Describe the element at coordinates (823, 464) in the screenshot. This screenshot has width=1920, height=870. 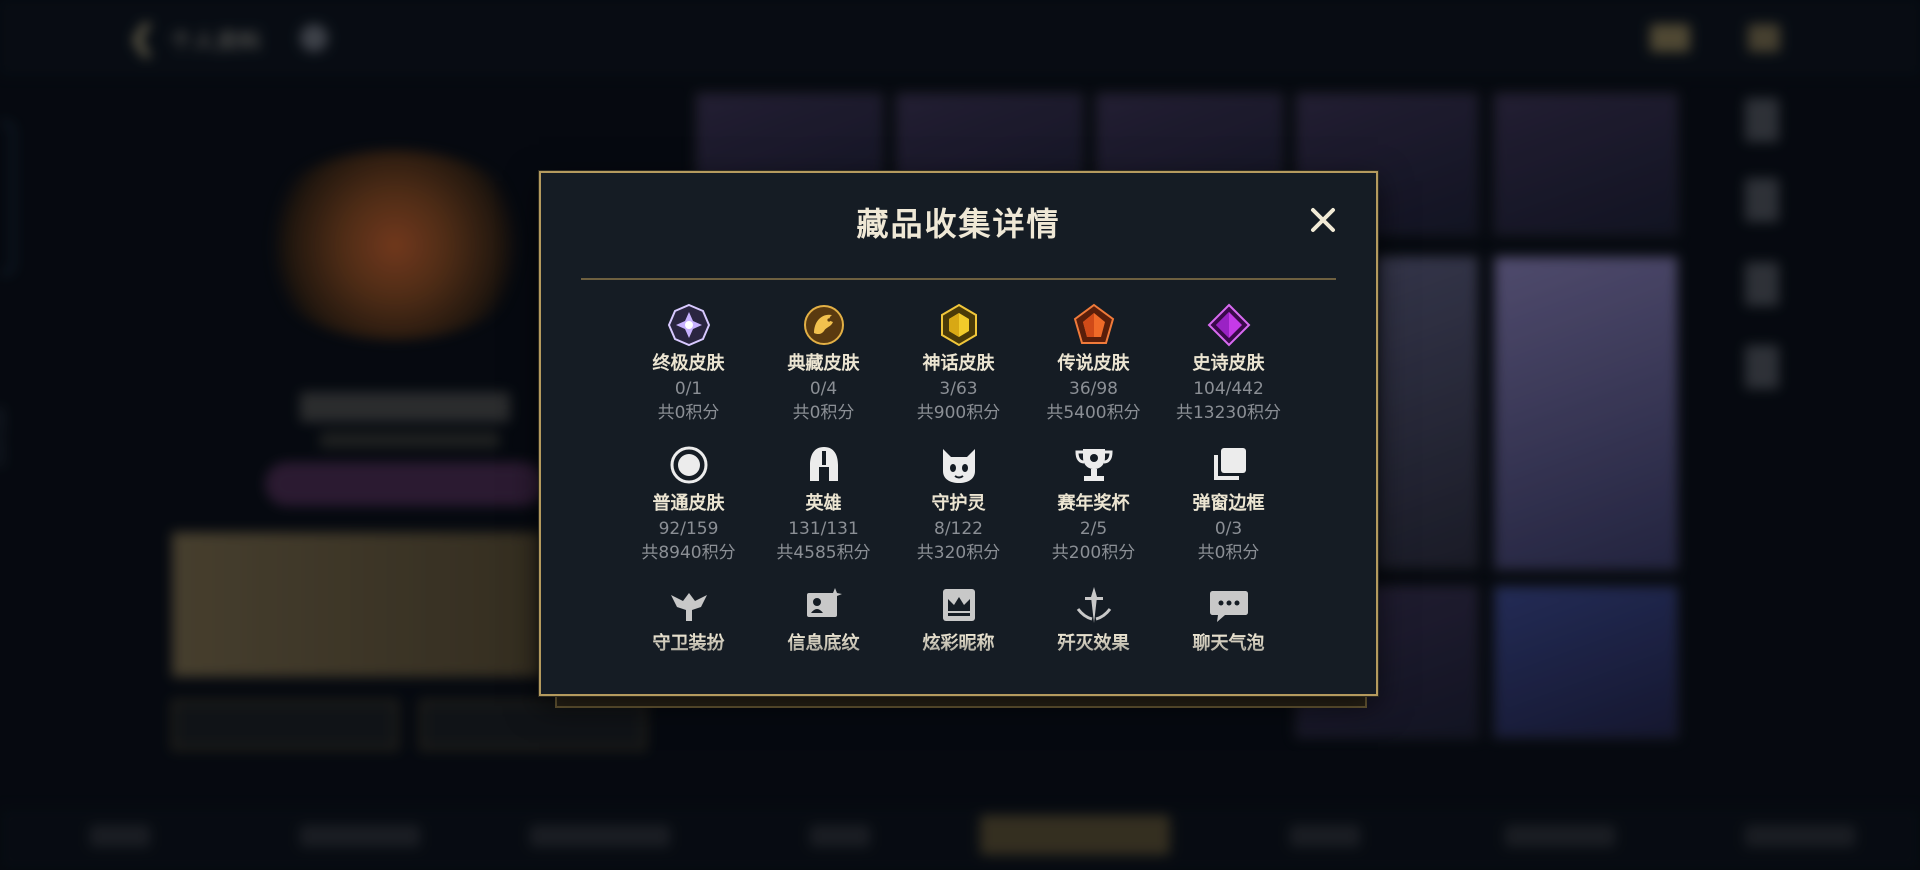
I see `hero-helmet-icon` at that location.